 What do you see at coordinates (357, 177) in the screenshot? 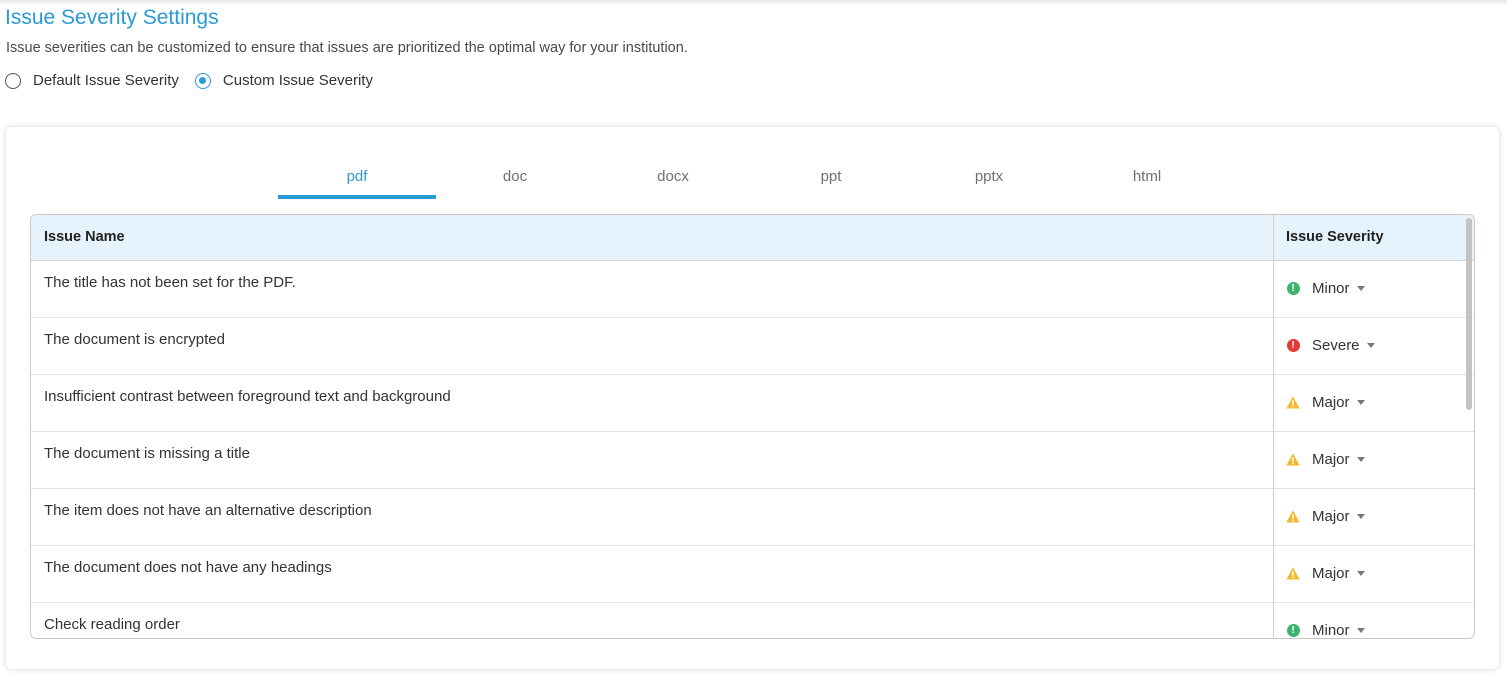
I see `tab-pdf: pdf` at bounding box center [357, 177].